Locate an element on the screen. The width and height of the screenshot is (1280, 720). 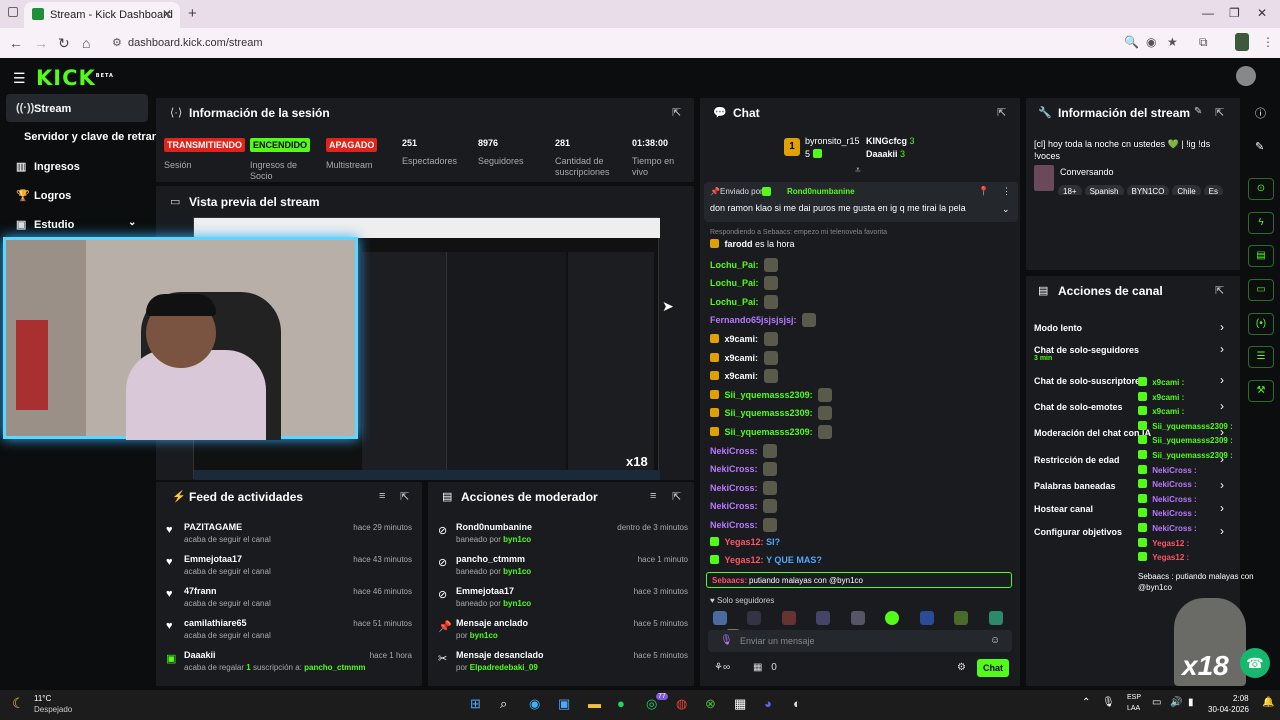
sidebar-item-ingresos: ▥ Ingresos is located at coordinates (77, 166).